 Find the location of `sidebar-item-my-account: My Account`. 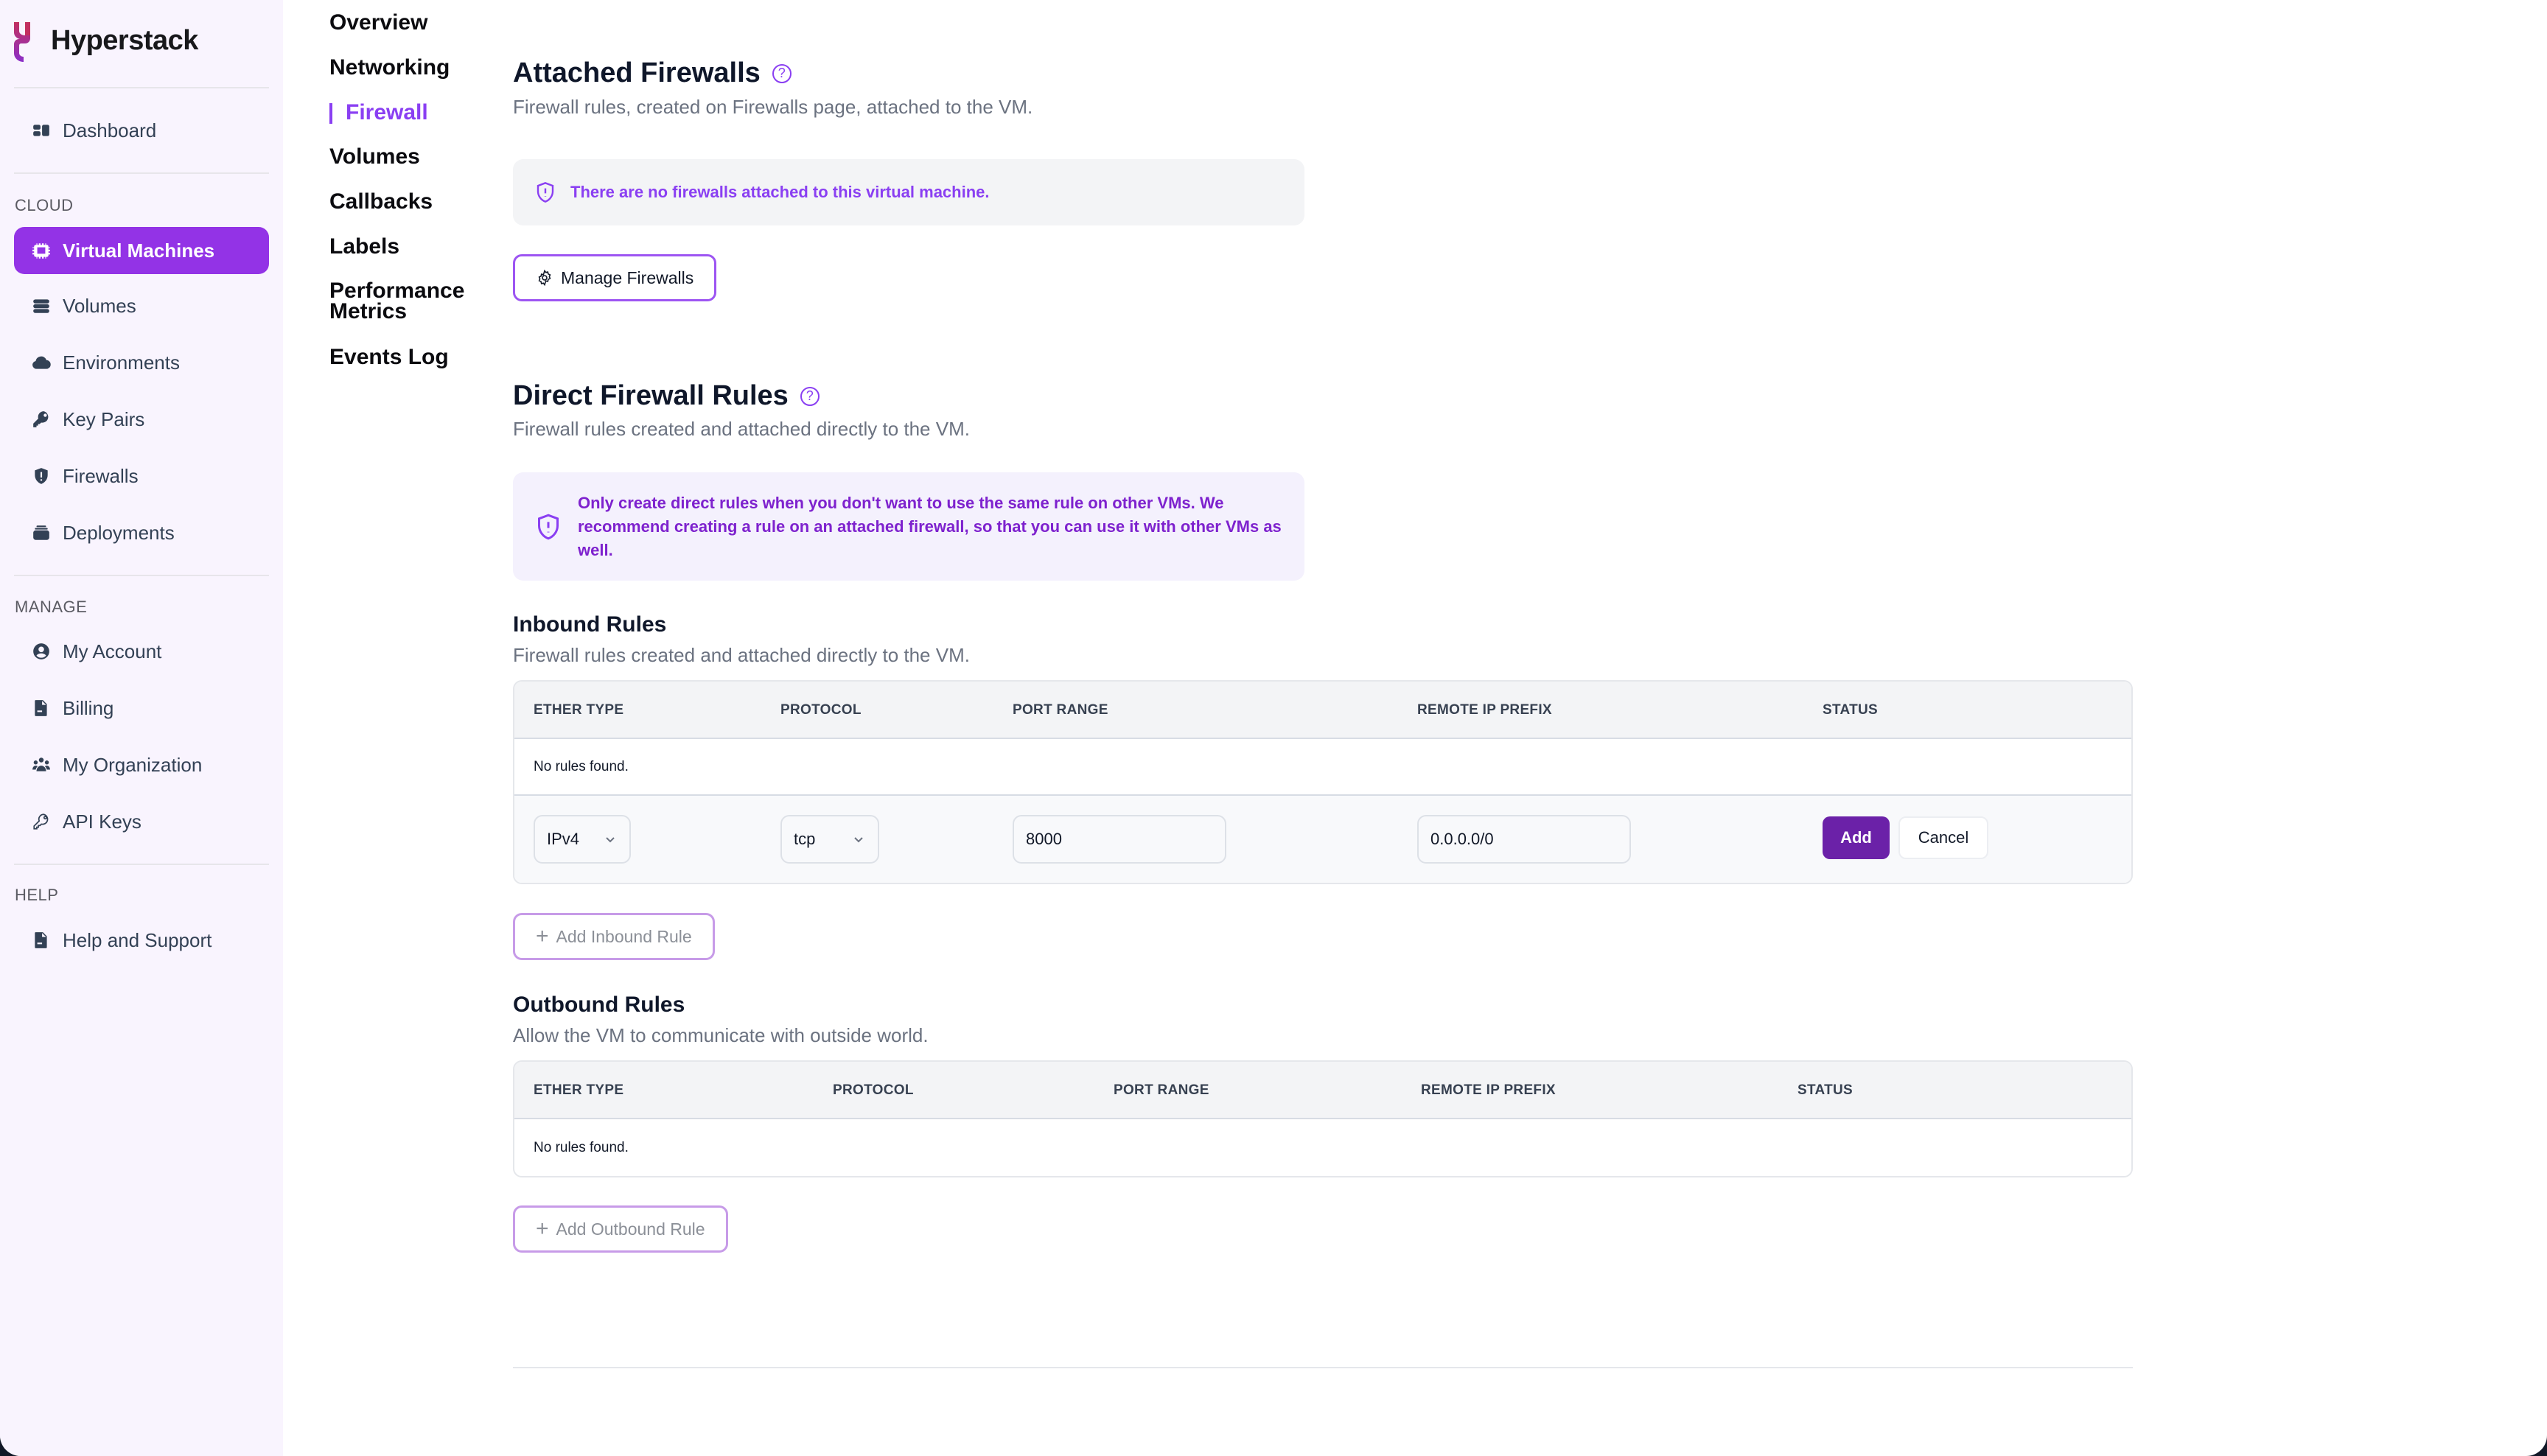

sidebar-item-my-account: My Account is located at coordinates (141, 651).